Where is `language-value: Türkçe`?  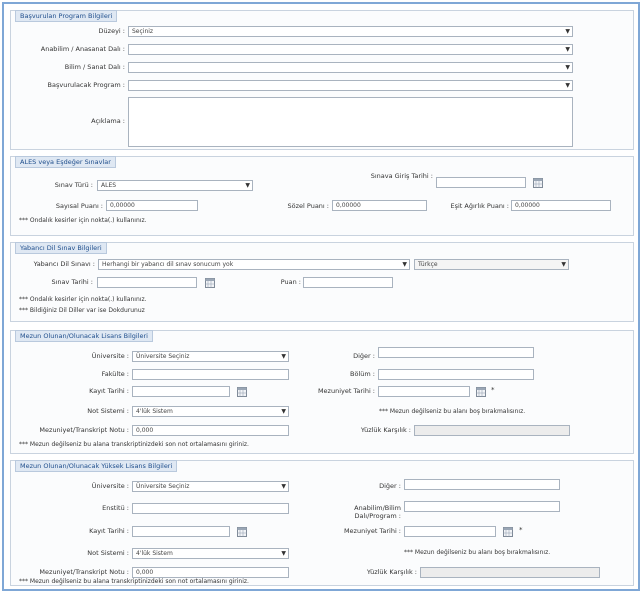
language-value: Türkçe is located at coordinates (428, 264).